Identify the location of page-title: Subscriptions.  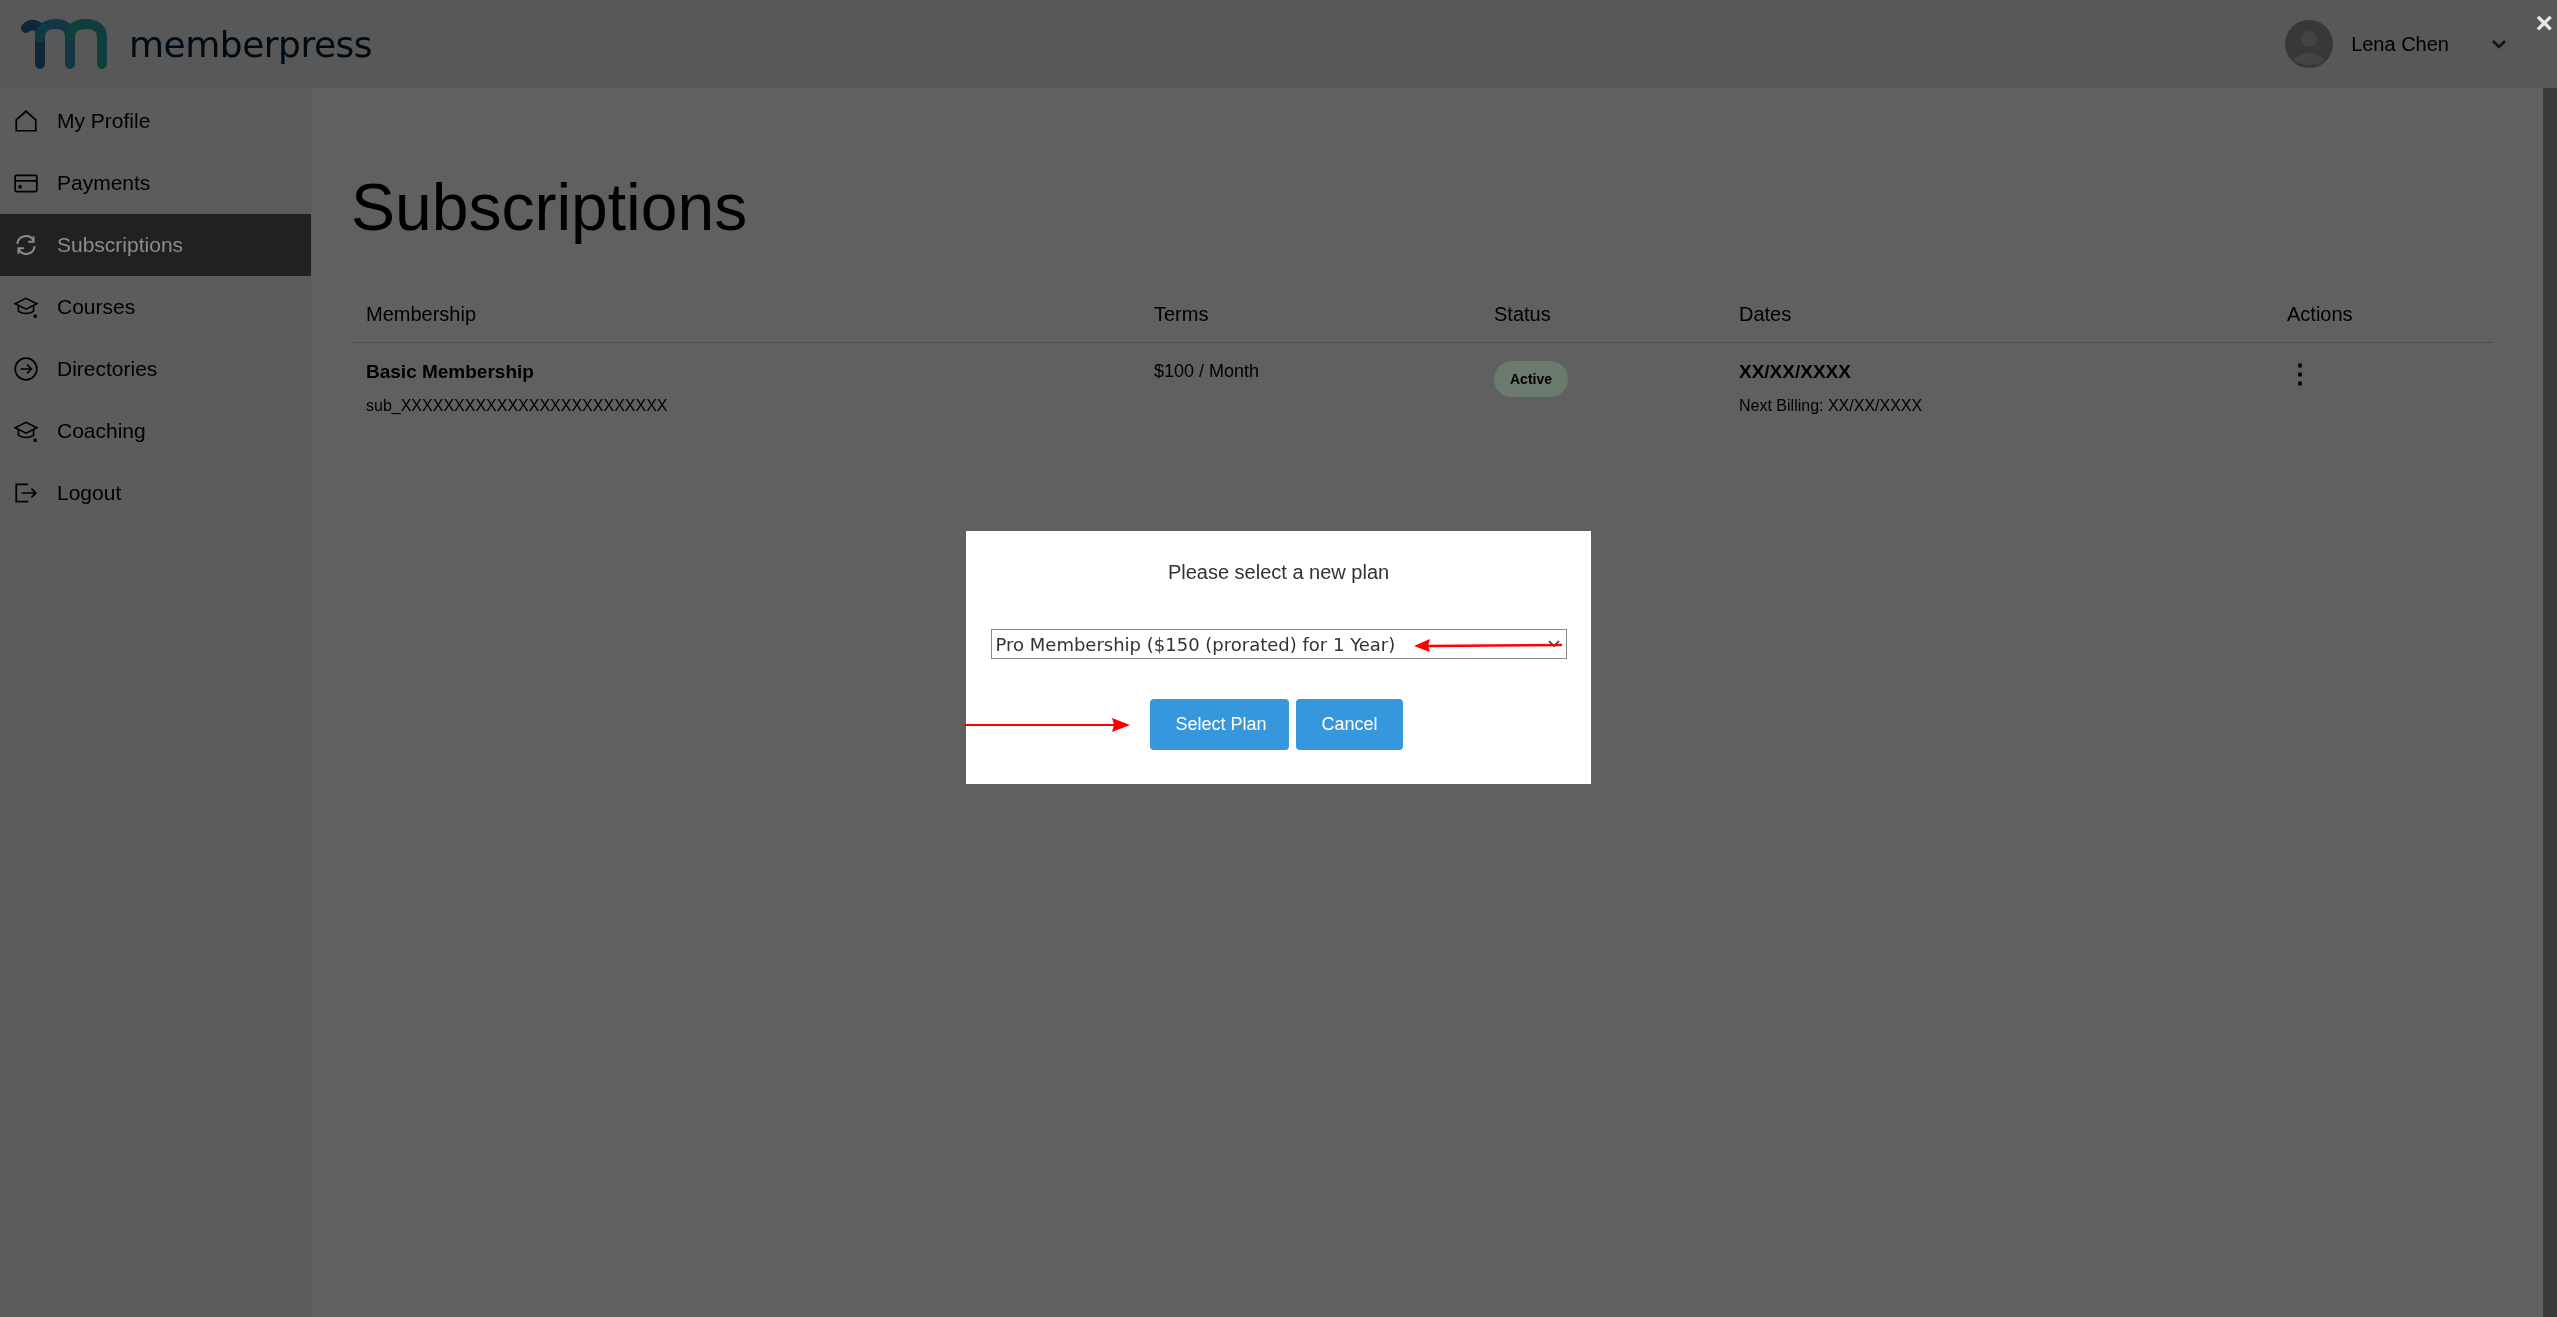
(550, 207).